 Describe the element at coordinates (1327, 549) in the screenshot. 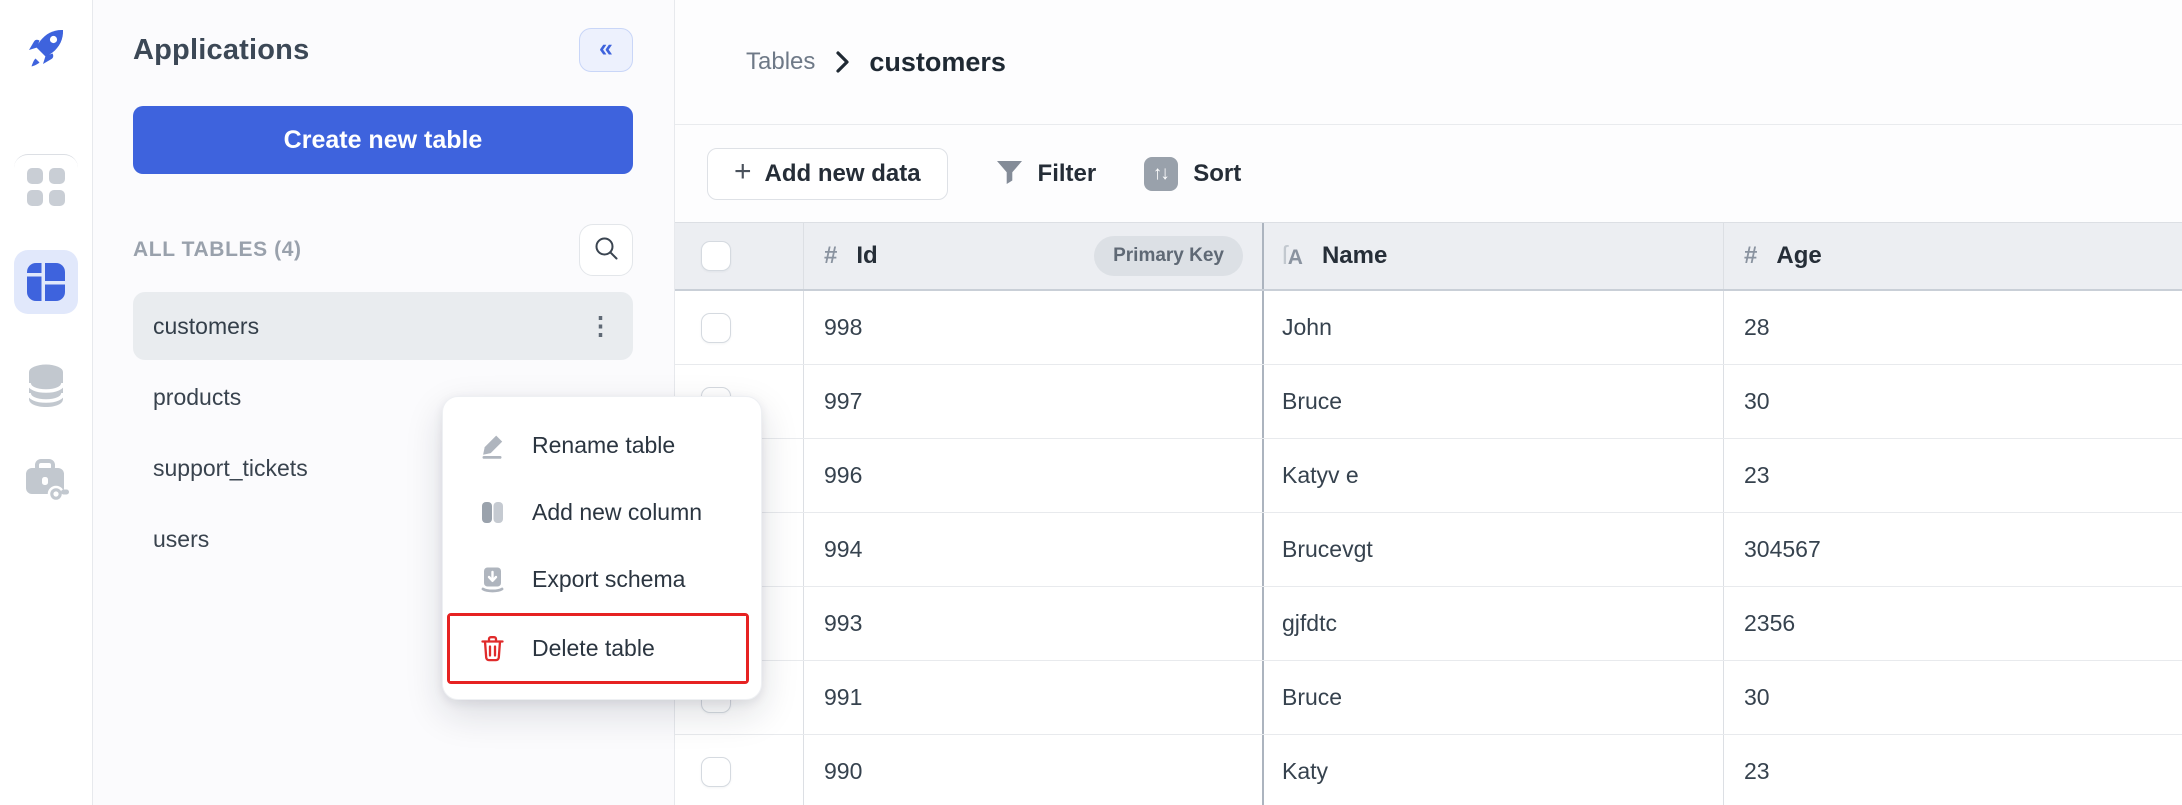

I see `cell-name: Brucevgt` at that location.